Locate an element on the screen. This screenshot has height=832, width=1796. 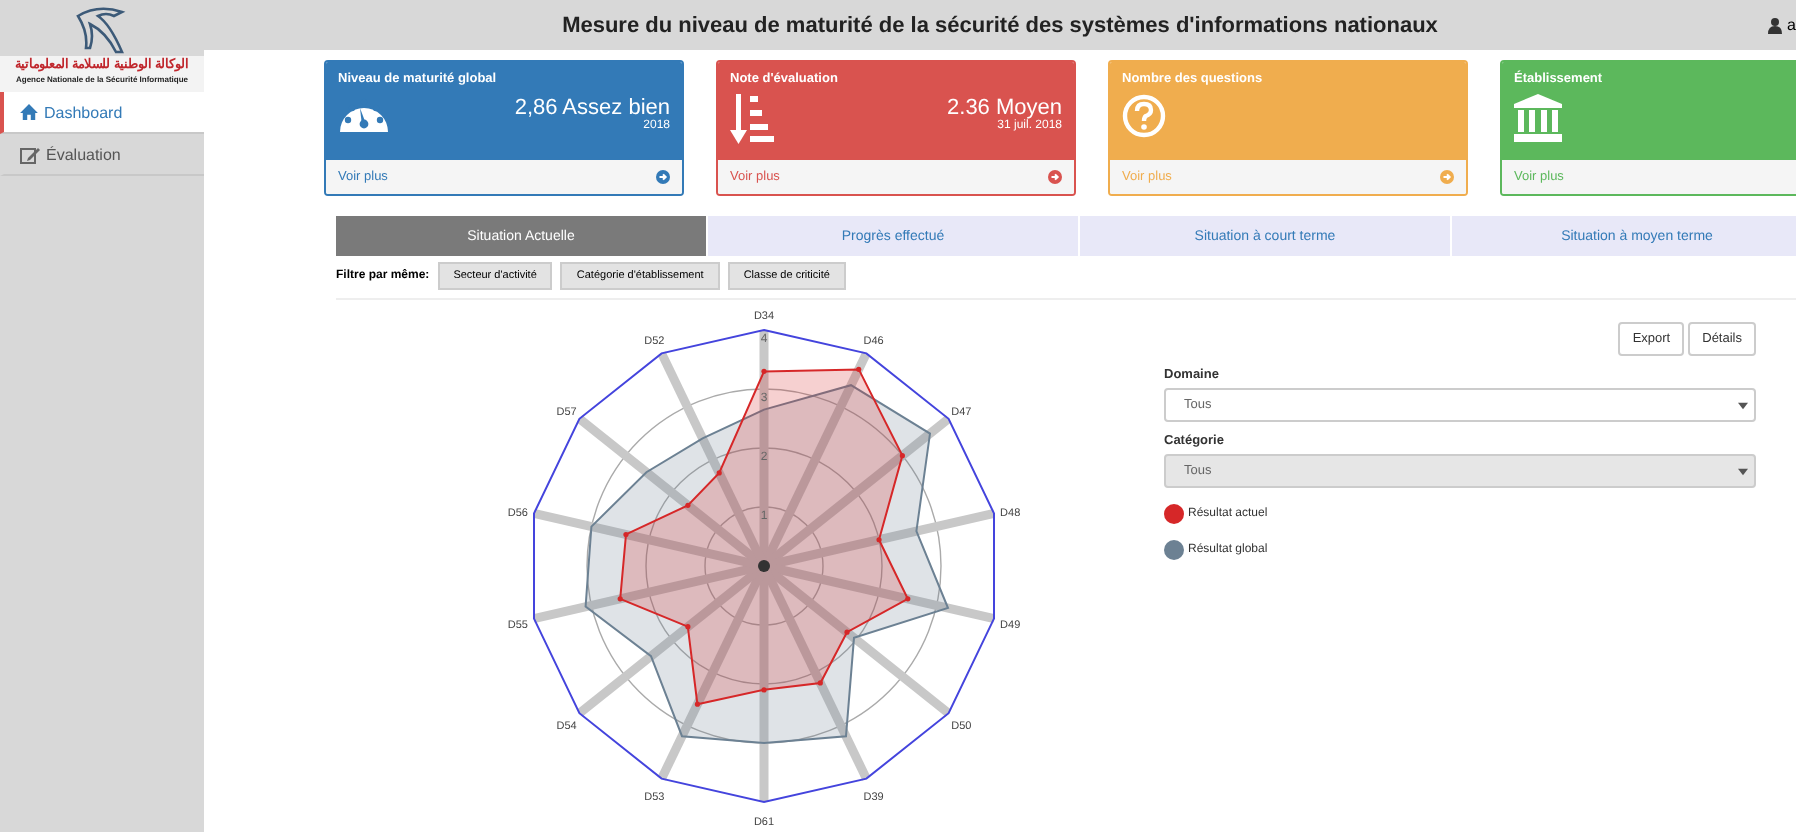
card-value: 2,86 Assez bien is located at coordinates (592, 109).